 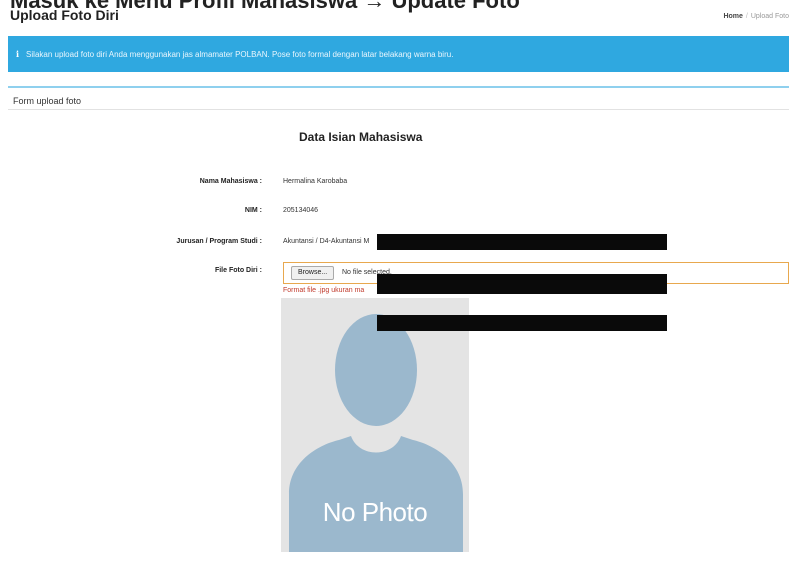 What do you see at coordinates (253, 210) in the screenshot?
I see `student-id-label: NIM :` at bounding box center [253, 210].